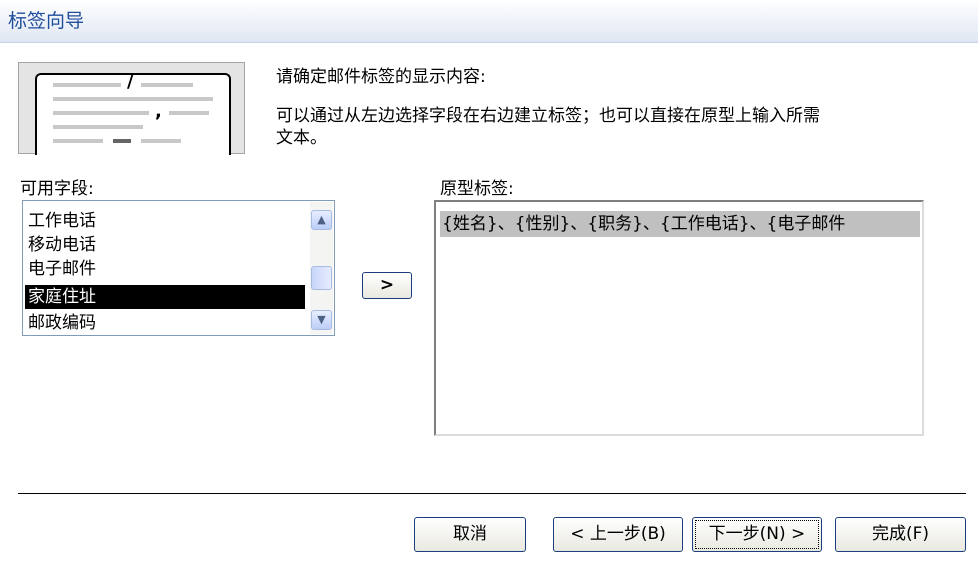 This screenshot has height=569, width=978. Describe the element at coordinates (680, 224) in the screenshot. I see `prototype-line: {姓名}、{性别}、{职务}、{工作电话}、{电子邮件` at that location.